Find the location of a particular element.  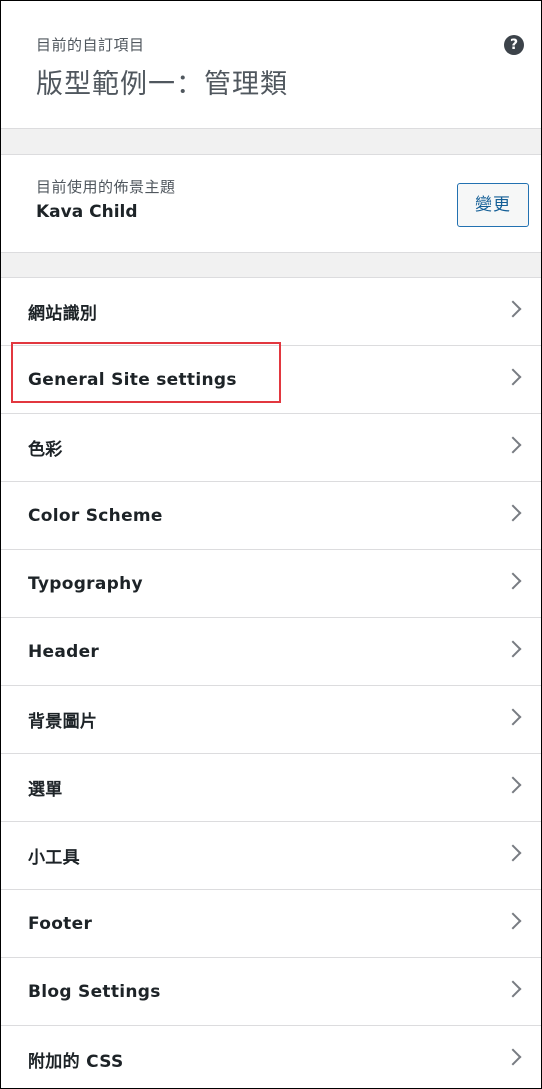

section-label: Typography is located at coordinates (85, 583).